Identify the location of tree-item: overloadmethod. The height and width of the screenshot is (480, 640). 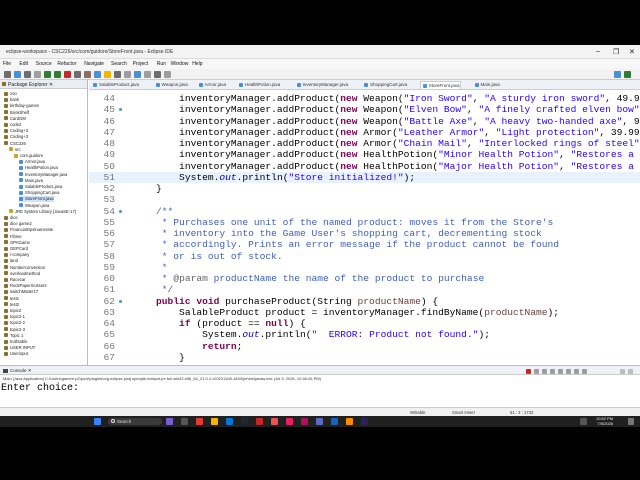
(22, 274).